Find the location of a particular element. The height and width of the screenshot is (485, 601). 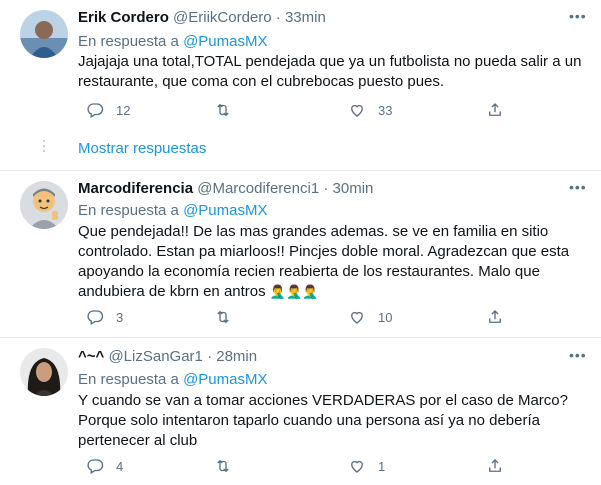

avatar-memoji is located at coordinates (44, 205).